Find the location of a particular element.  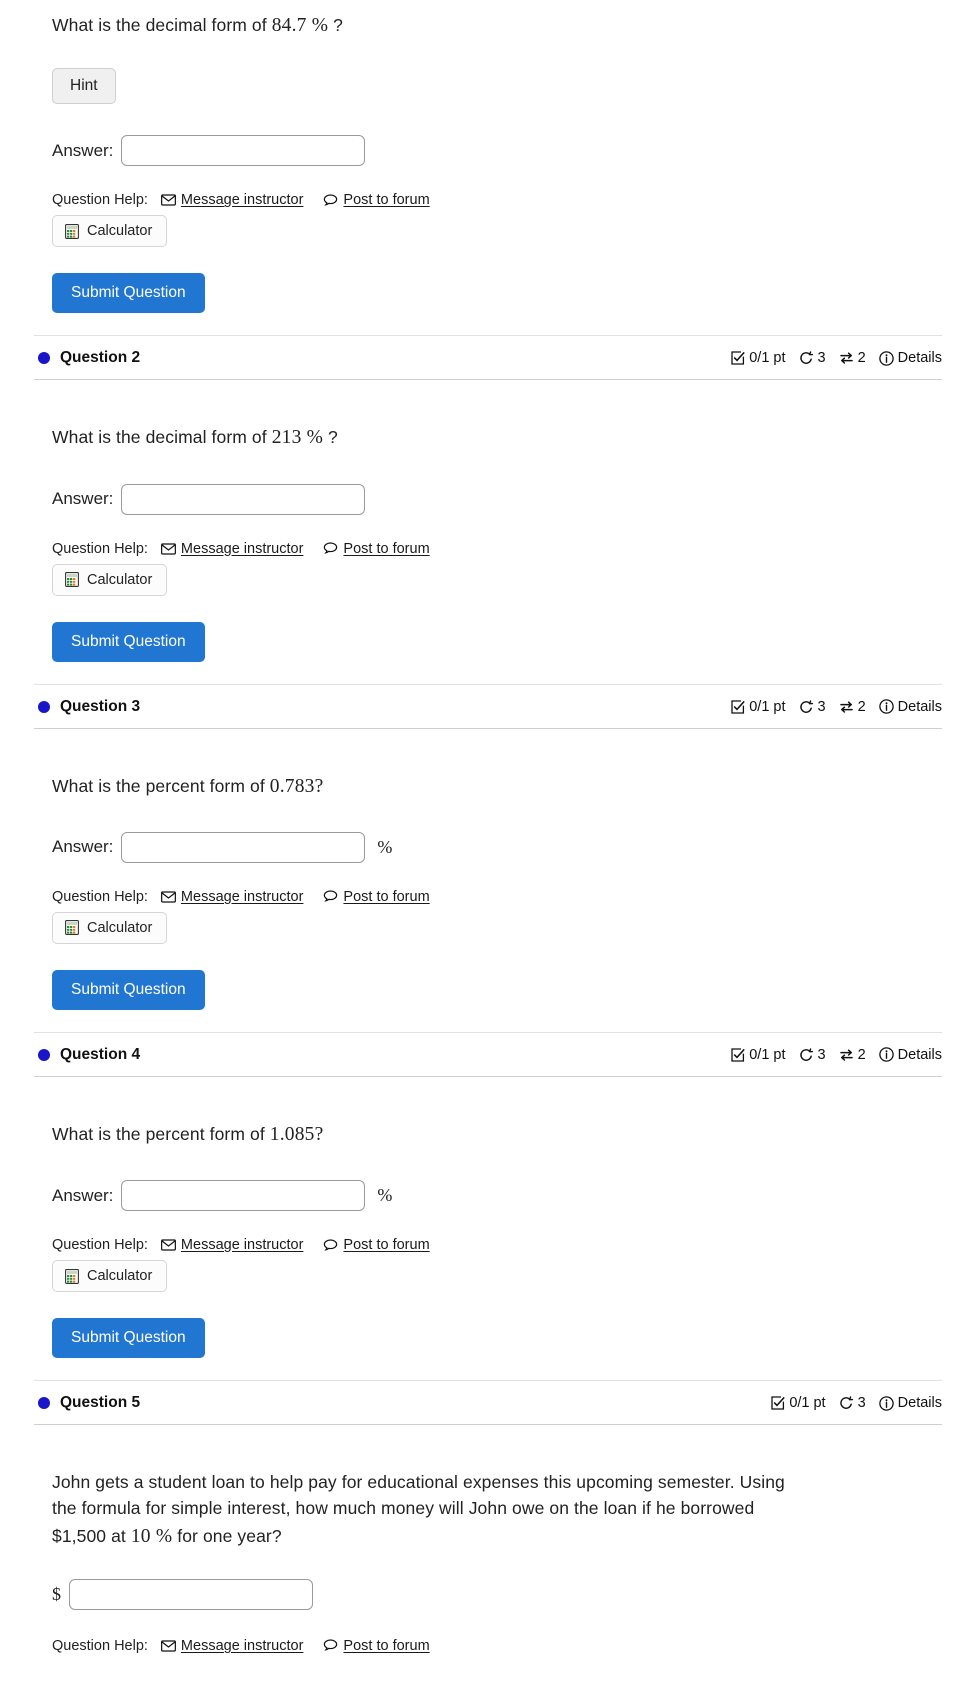

question-header-stats: 0/1 pt 3 2 Details is located at coordinates (836, 1055).